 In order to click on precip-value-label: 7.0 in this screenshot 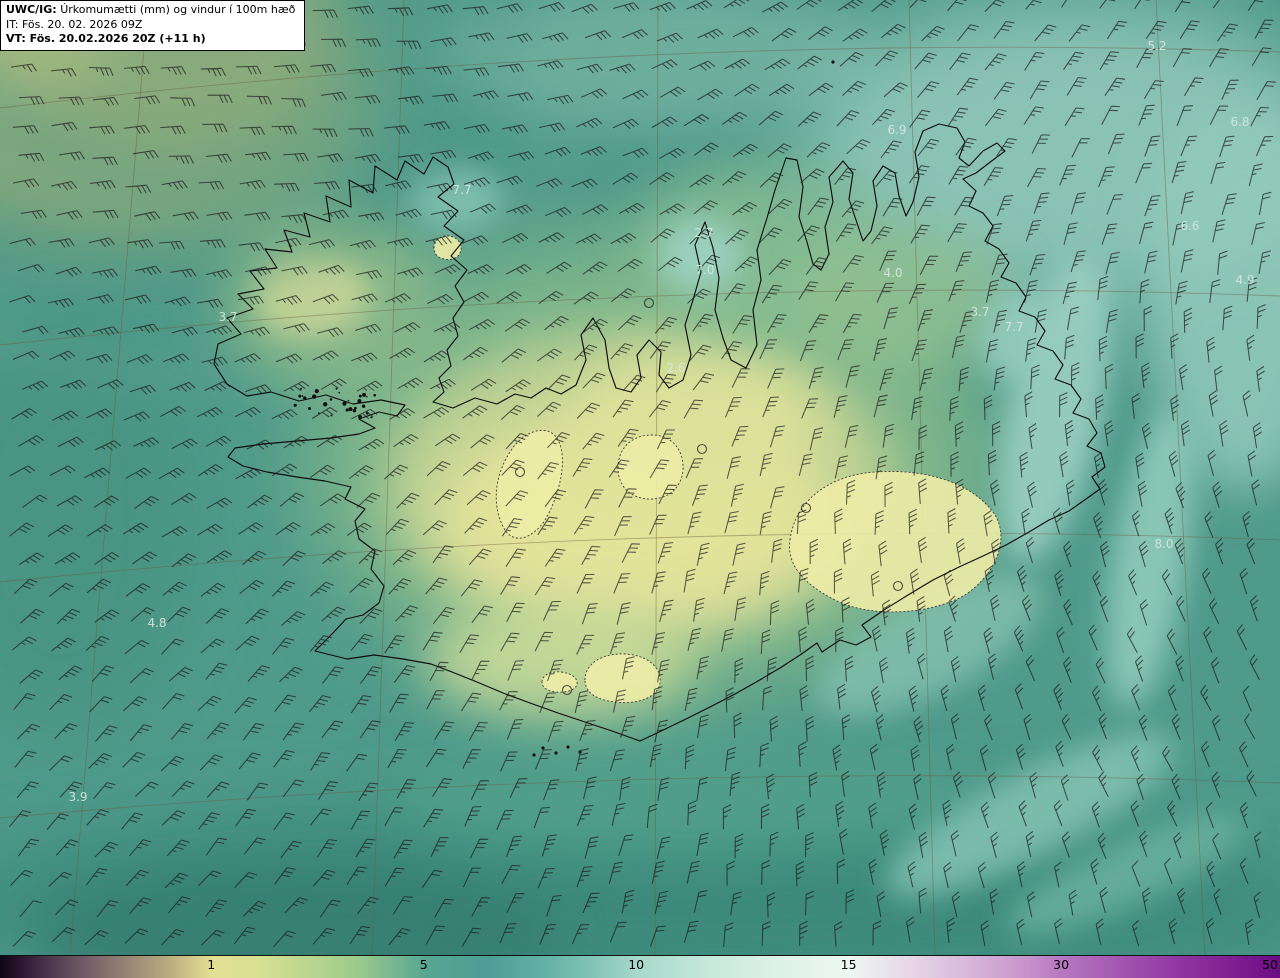, I will do `click(704, 270)`.